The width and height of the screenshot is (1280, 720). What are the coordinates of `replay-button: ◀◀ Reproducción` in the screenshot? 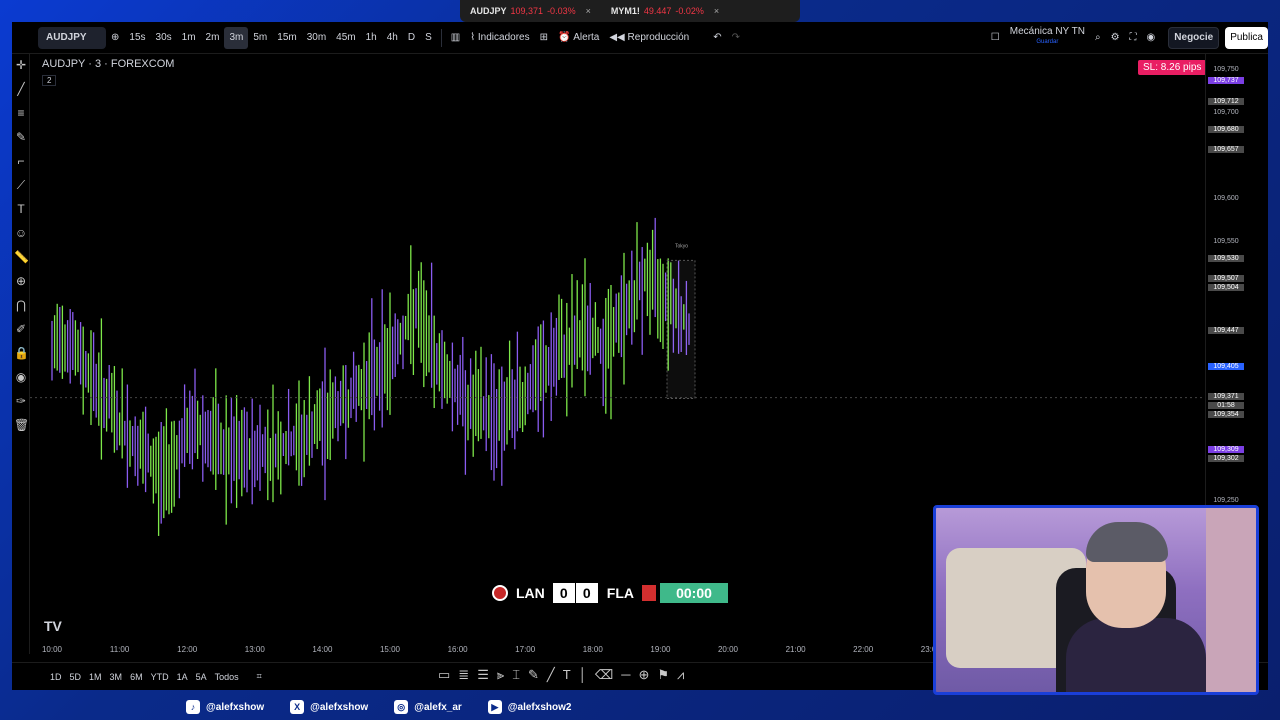 It's located at (649, 38).